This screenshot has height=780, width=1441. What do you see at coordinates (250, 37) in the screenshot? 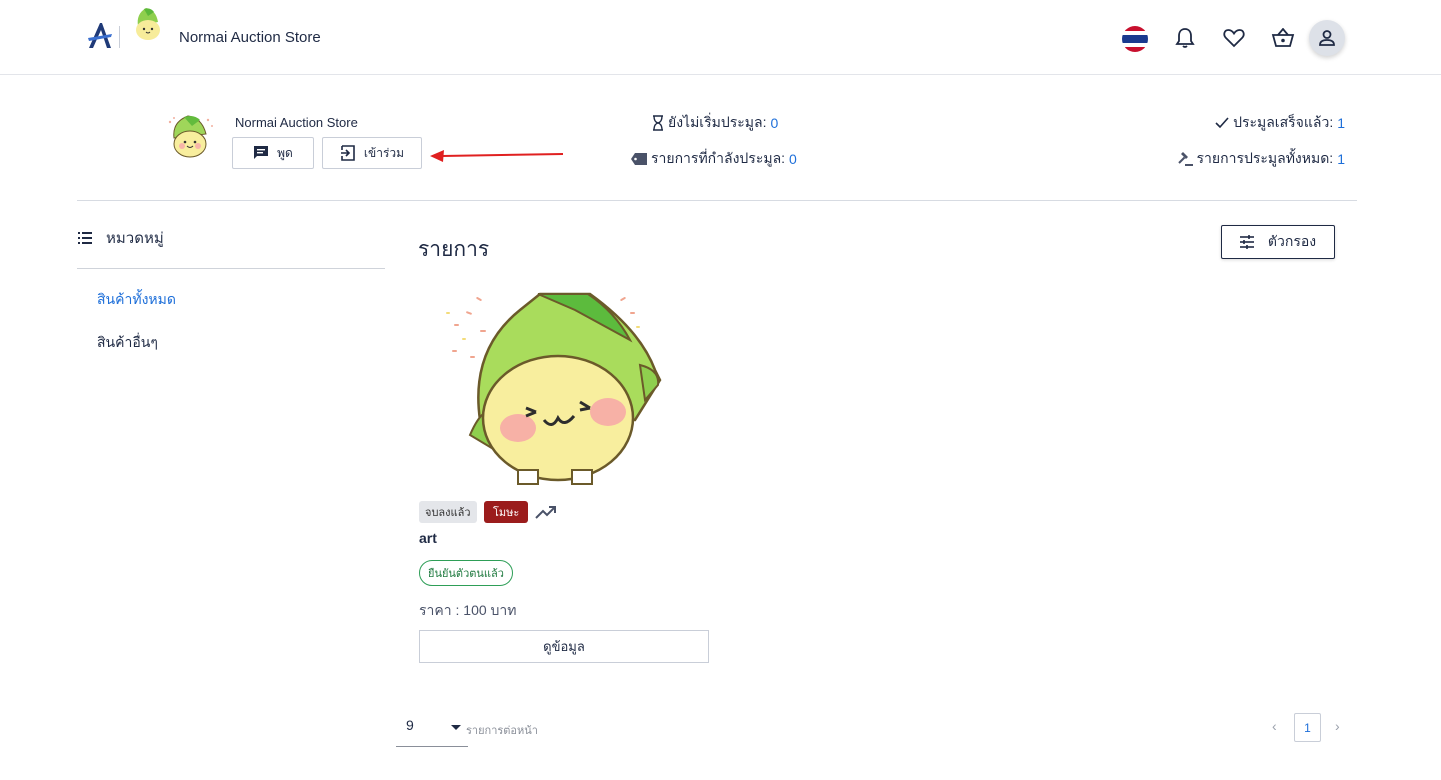
I see `brand-name: Normai Auction Store` at bounding box center [250, 37].